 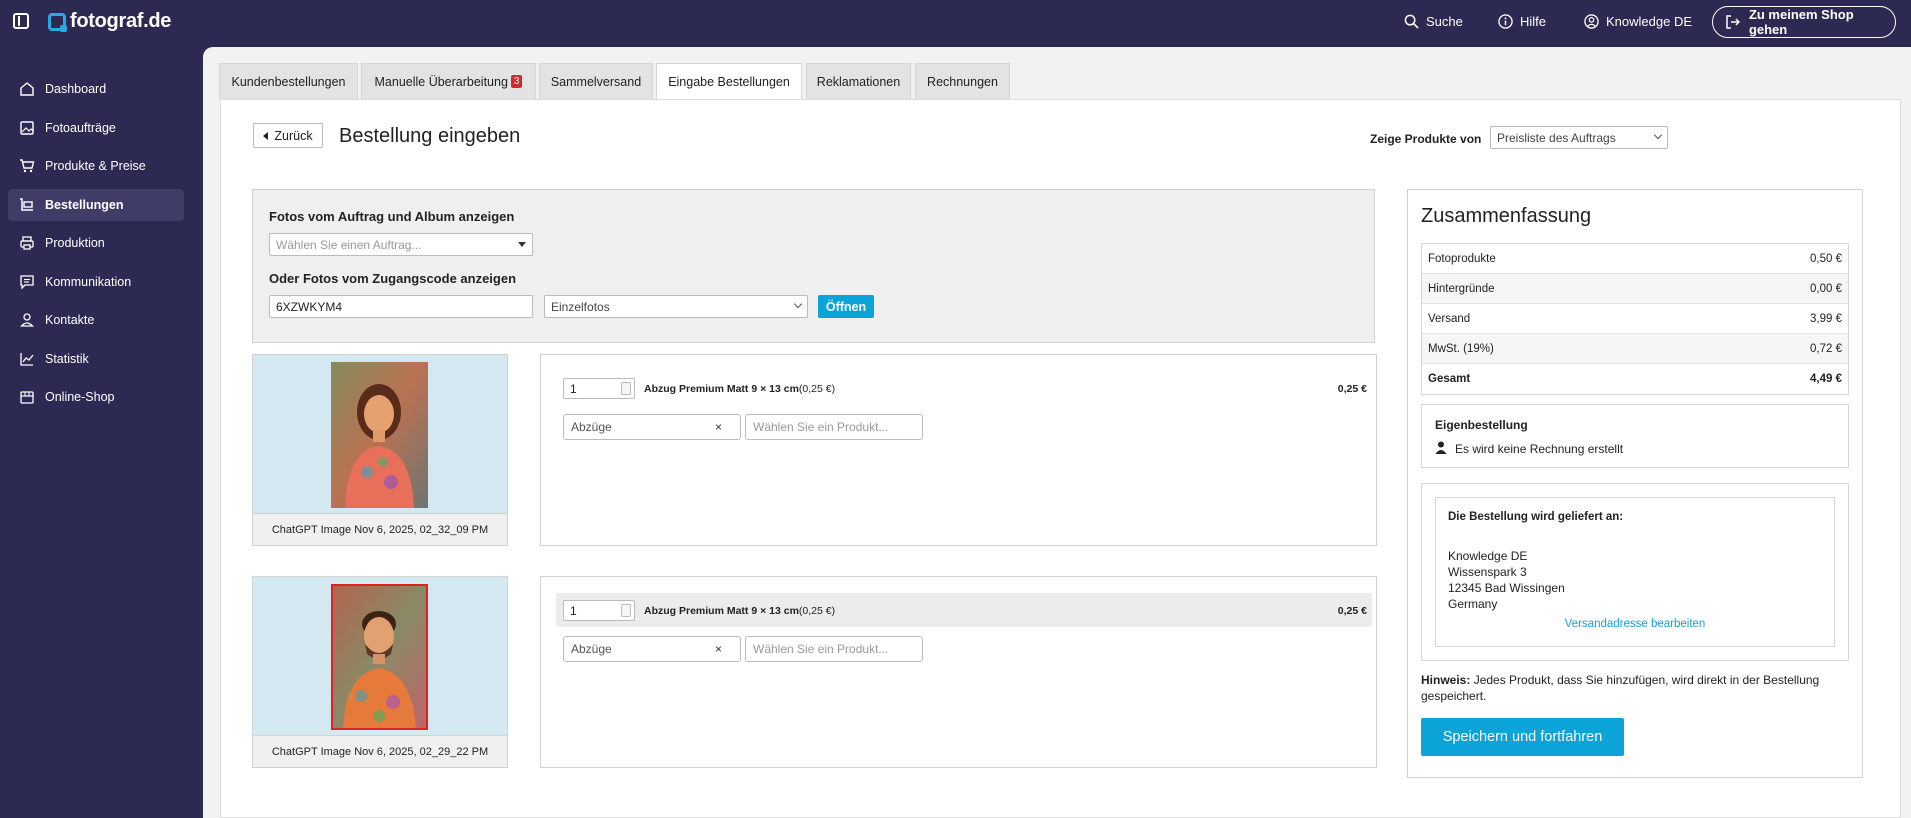 What do you see at coordinates (1635, 259) in the screenshot?
I see `summary-row: Fotoprodukte 0,50 €` at bounding box center [1635, 259].